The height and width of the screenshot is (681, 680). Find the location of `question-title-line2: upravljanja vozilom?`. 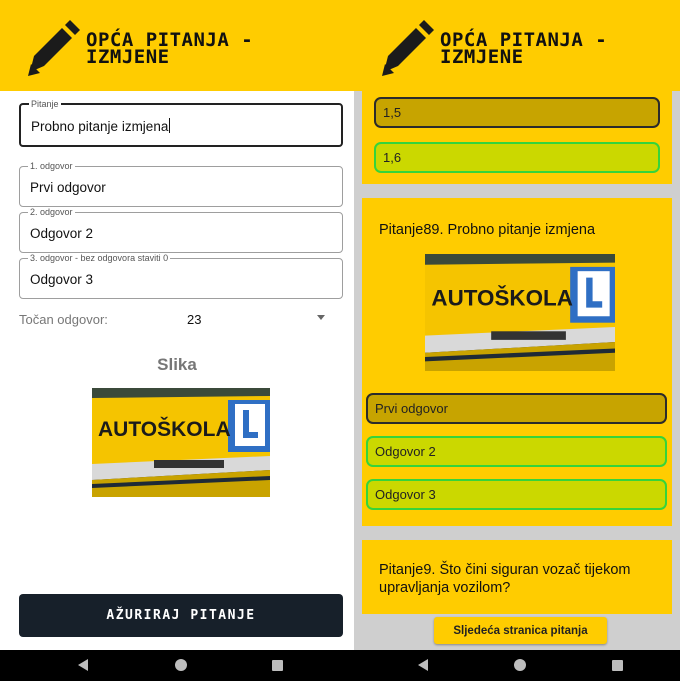

question-title-line2: upravljanja vozilom? is located at coordinates (445, 588).